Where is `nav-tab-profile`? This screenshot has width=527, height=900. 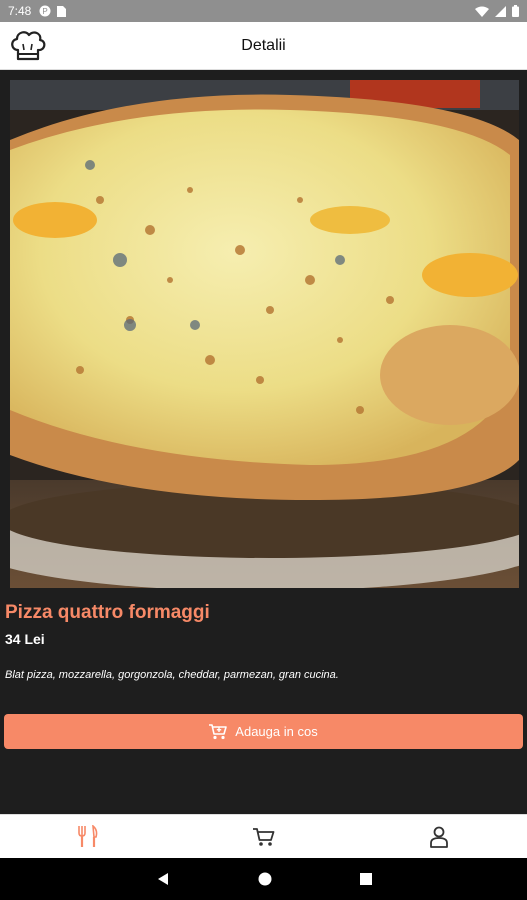
nav-tab-profile is located at coordinates (439, 836).